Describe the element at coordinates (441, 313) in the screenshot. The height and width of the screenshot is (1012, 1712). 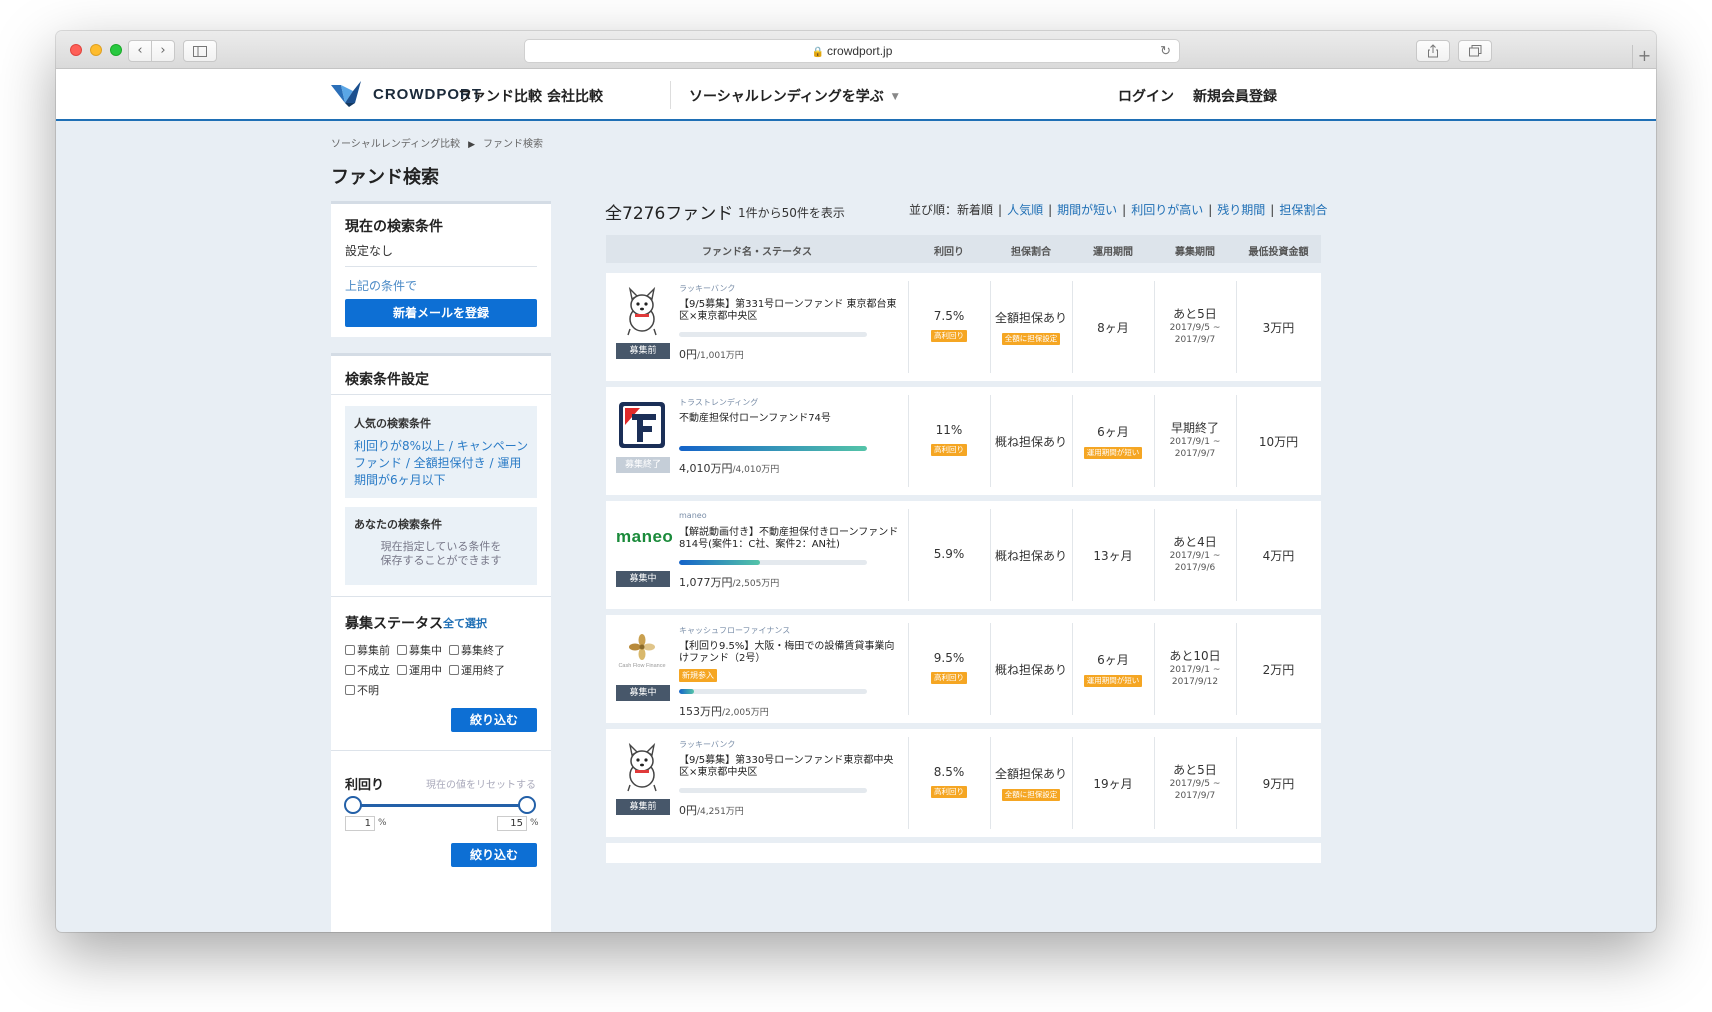
I see `register-mail-button: 新着メールを登録` at that location.